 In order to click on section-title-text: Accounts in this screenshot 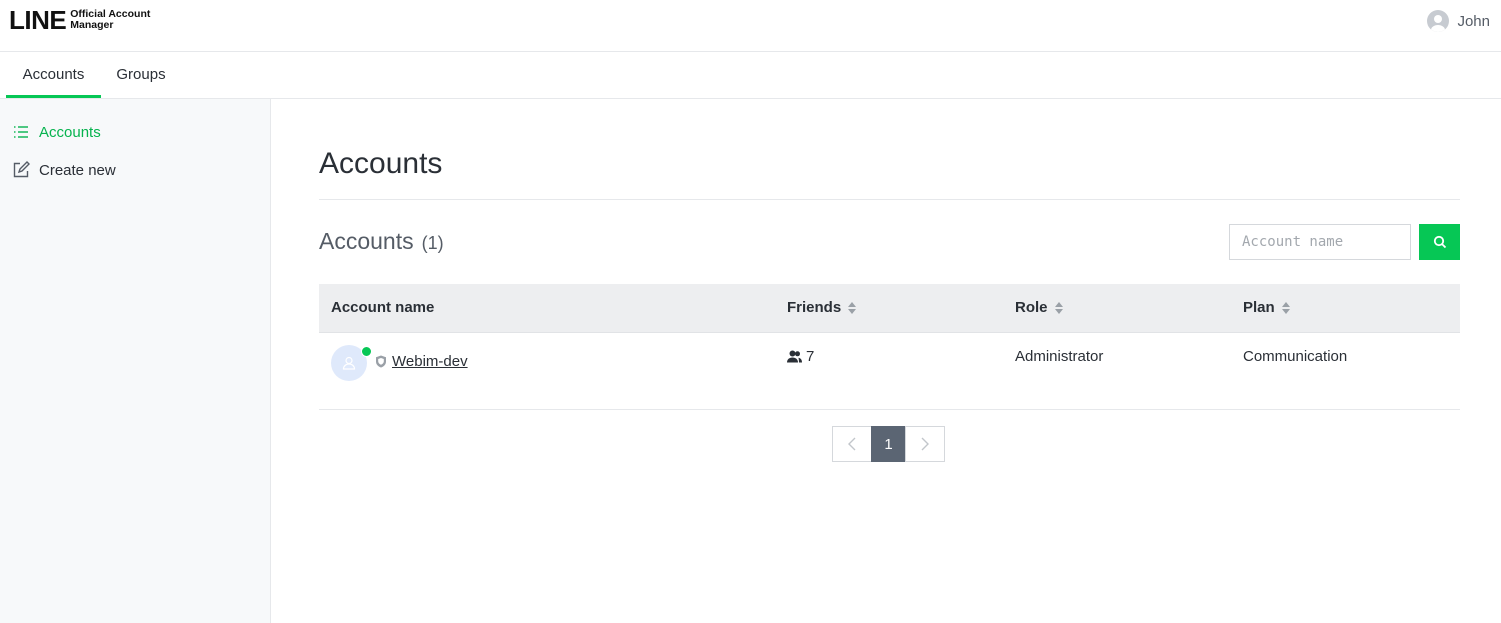, I will do `click(366, 241)`.